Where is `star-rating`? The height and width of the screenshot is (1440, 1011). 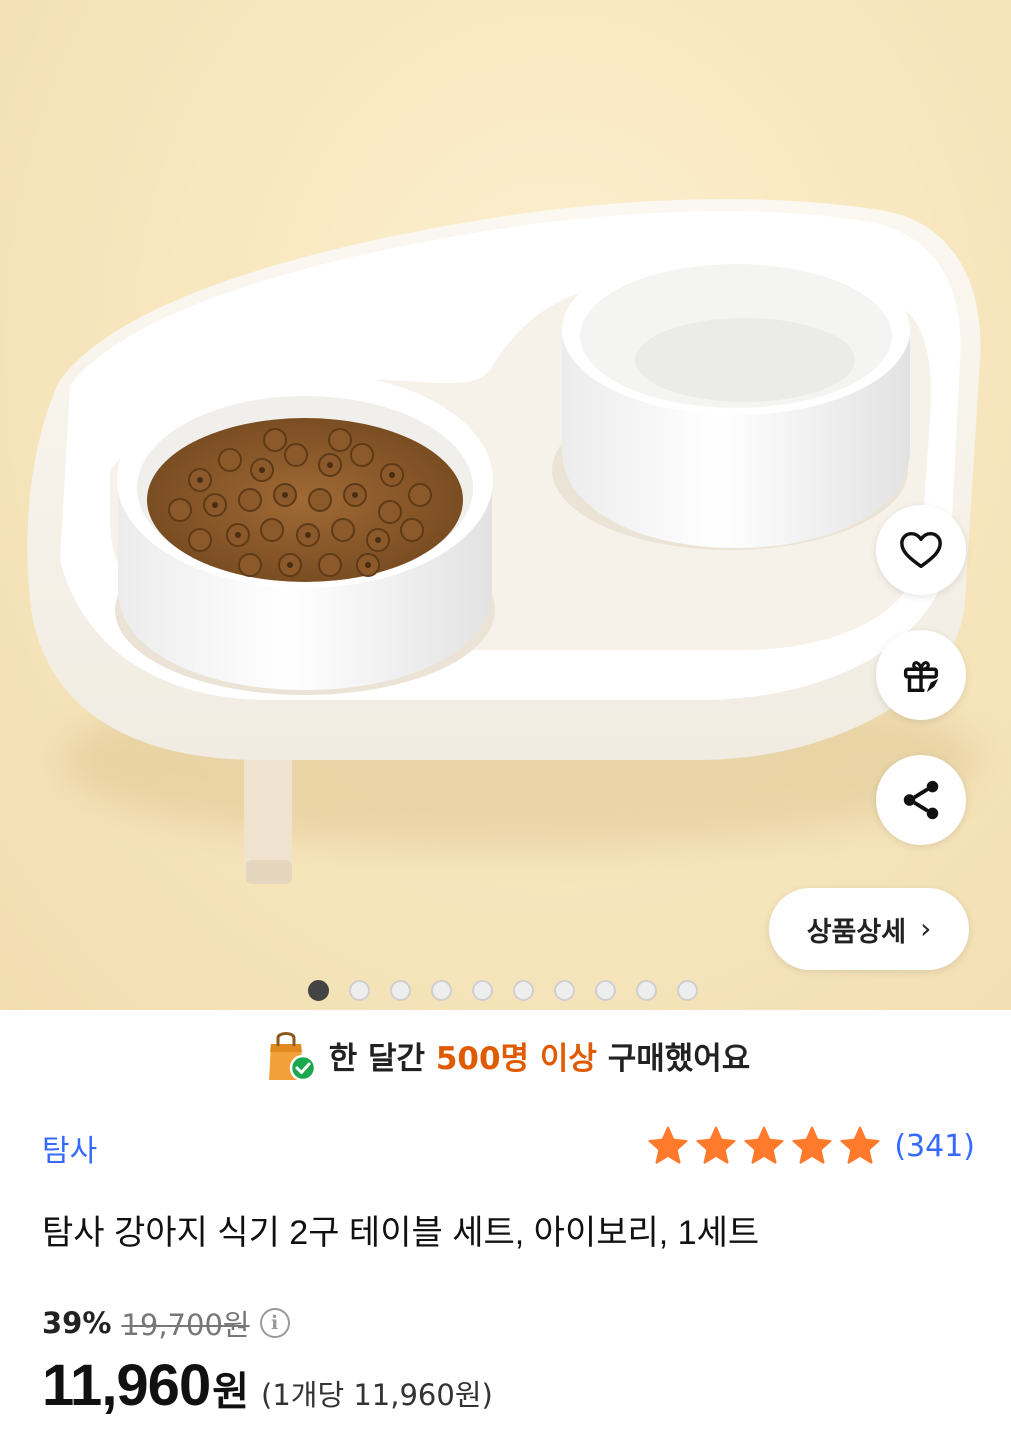 star-rating is located at coordinates (764, 1146).